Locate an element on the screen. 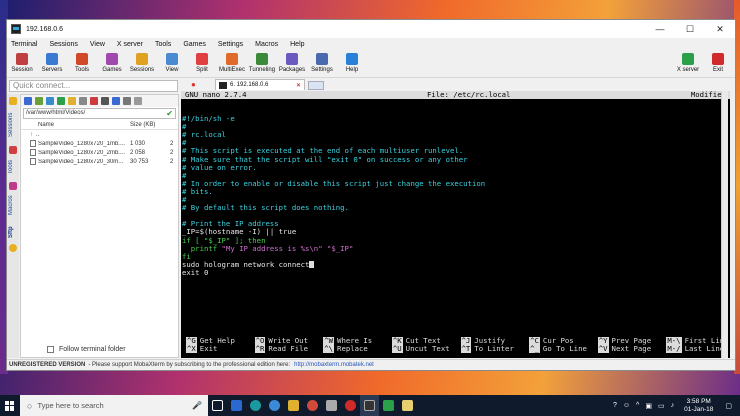 This screenshot has width=740, height=416. mobaxterm-taskbar-icon is located at coordinates (369, 405).